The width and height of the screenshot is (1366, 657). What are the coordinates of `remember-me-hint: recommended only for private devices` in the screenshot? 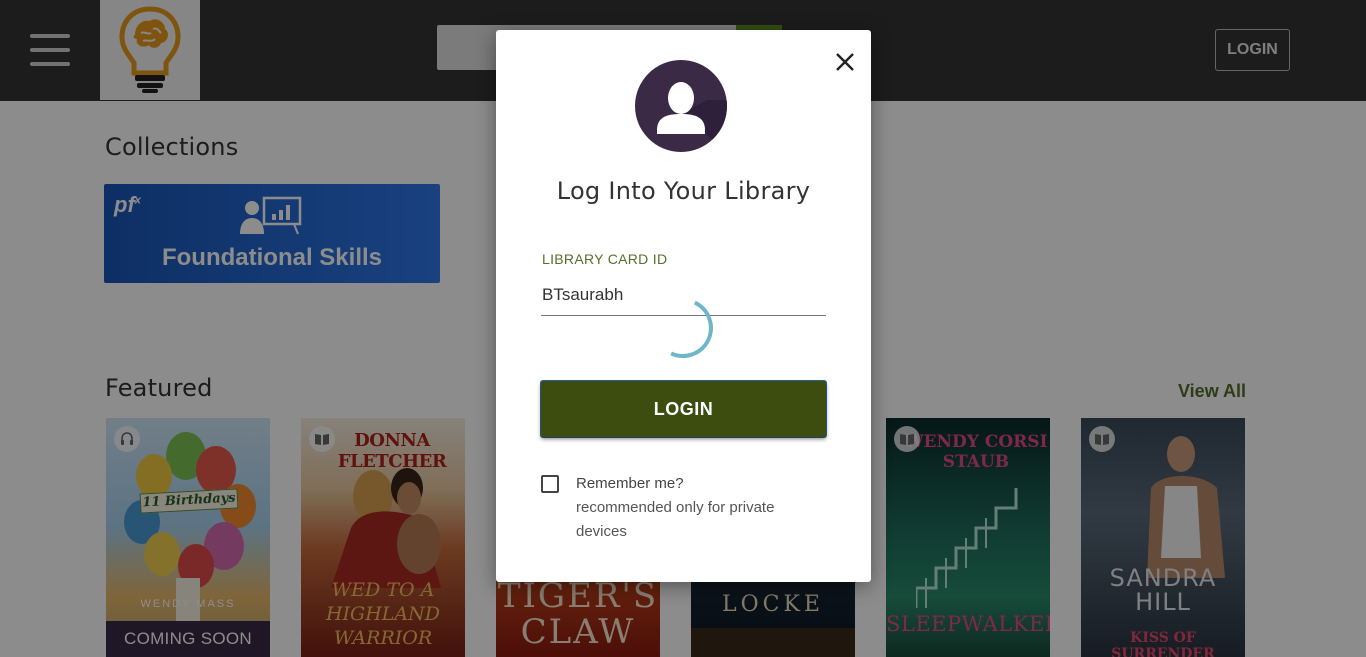 It's located at (675, 519).